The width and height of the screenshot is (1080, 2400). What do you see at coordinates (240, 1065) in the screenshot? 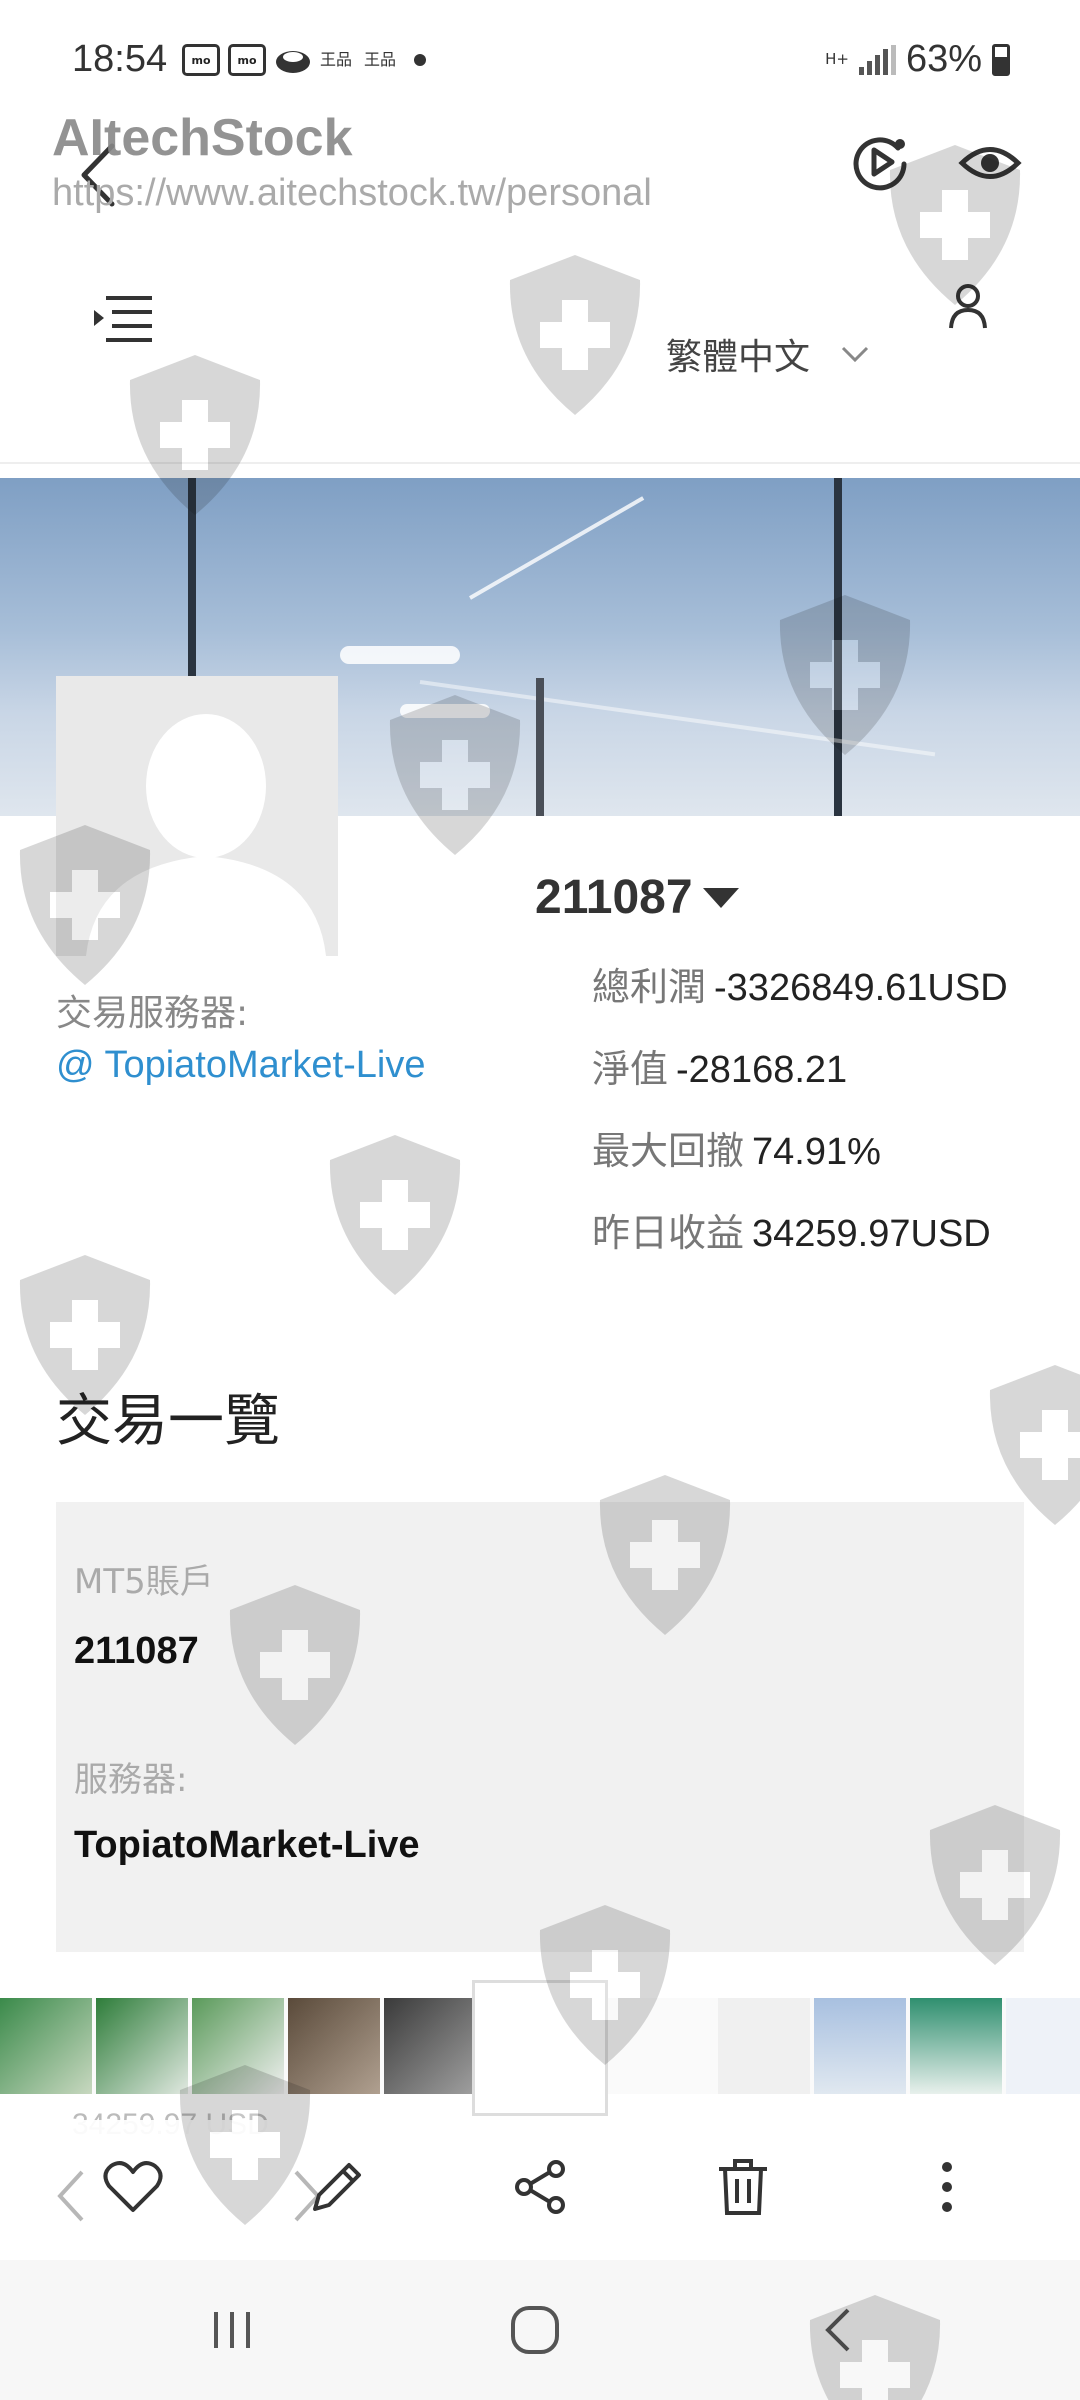
I see `server-link: @ TopiatoMarket-Live` at bounding box center [240, 1065].